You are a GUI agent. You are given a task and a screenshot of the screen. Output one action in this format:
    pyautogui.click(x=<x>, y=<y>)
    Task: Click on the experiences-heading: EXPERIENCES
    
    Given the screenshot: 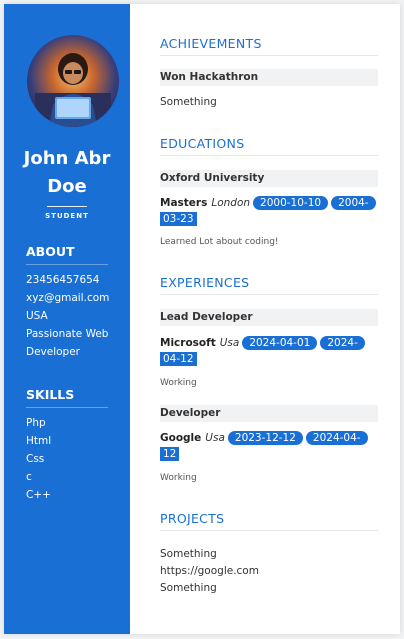 What is the action you would take?
    pyautogui.click(x=205, y=282)
    